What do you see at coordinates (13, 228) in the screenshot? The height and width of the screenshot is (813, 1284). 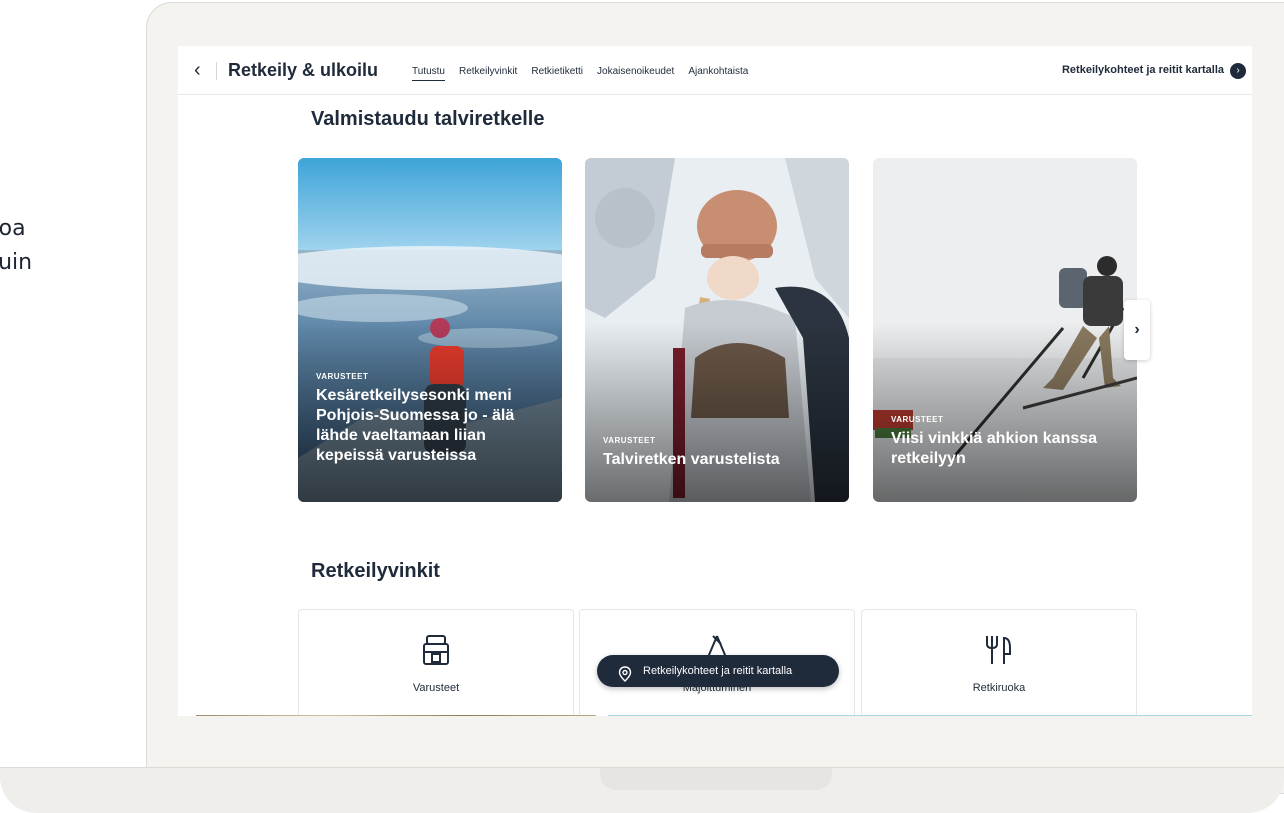 I see `side-text-line: toa` at bounding box center [13, 228].